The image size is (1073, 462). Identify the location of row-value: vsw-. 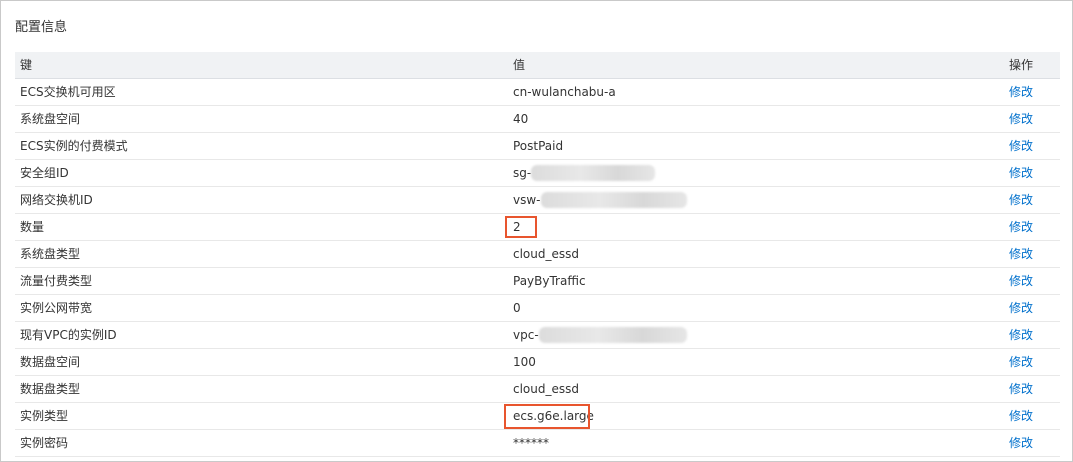
(600, 200).